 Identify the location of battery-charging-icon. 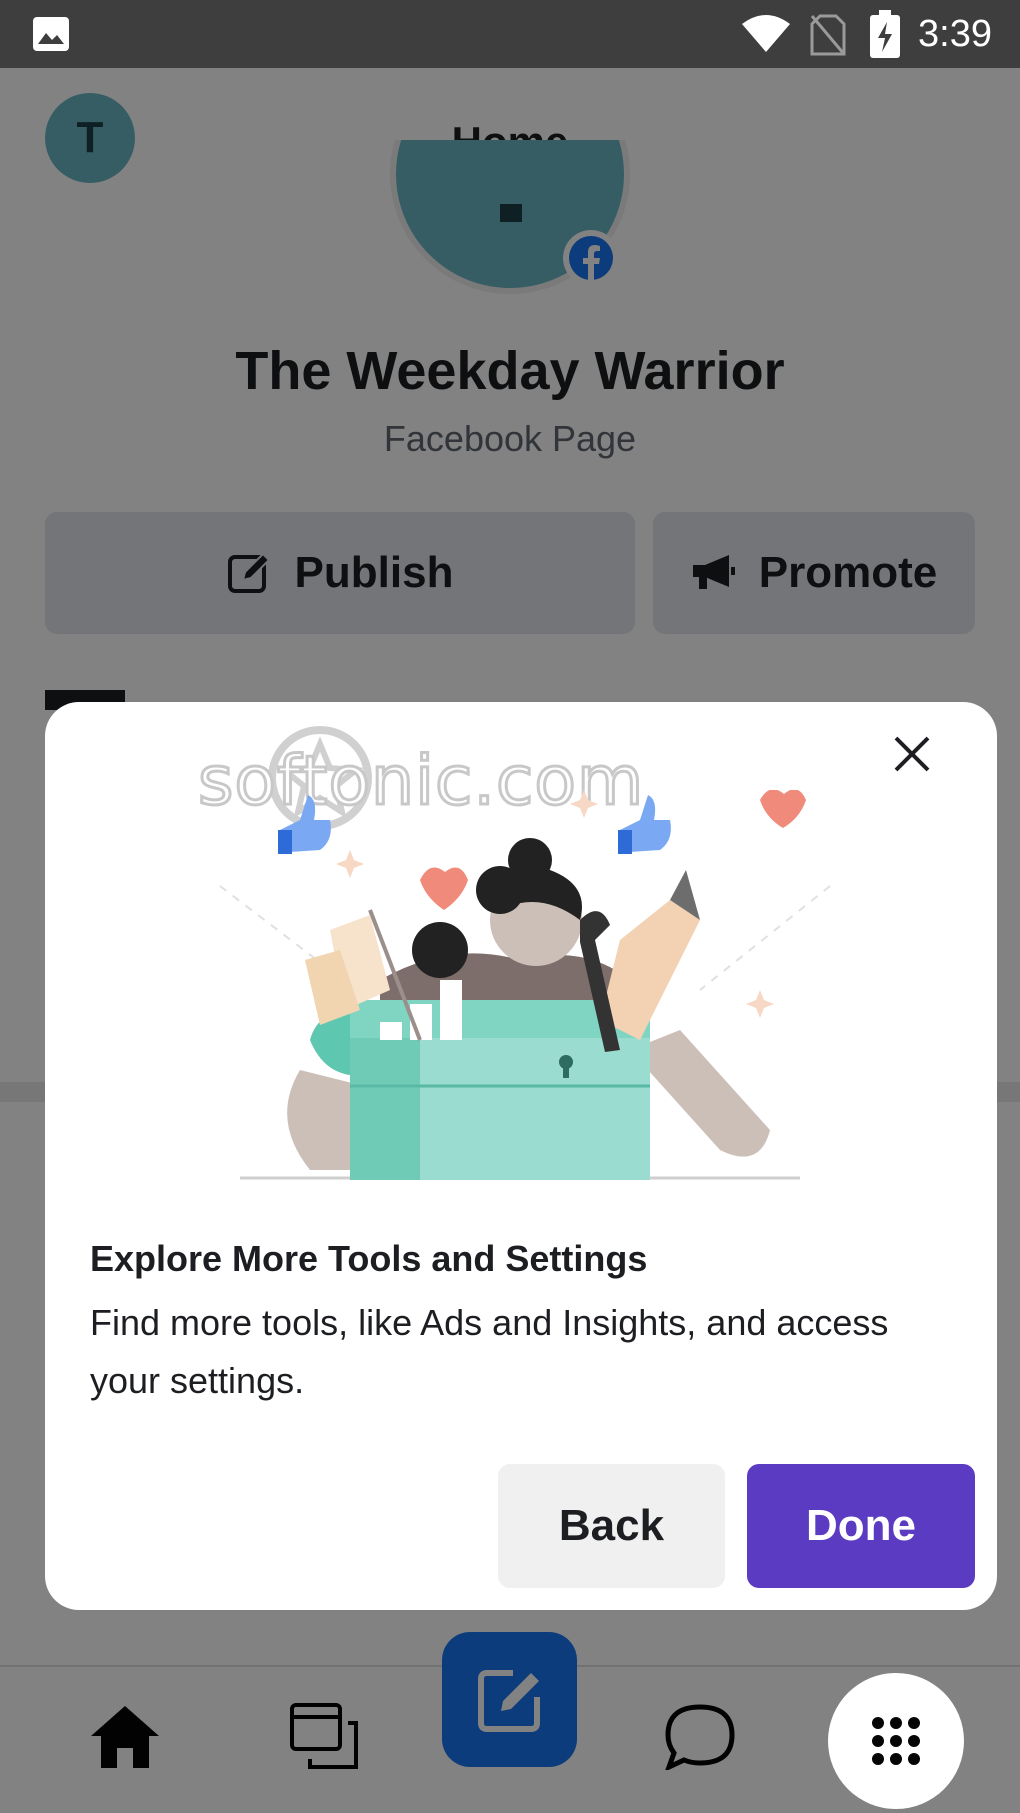
(885, 34).